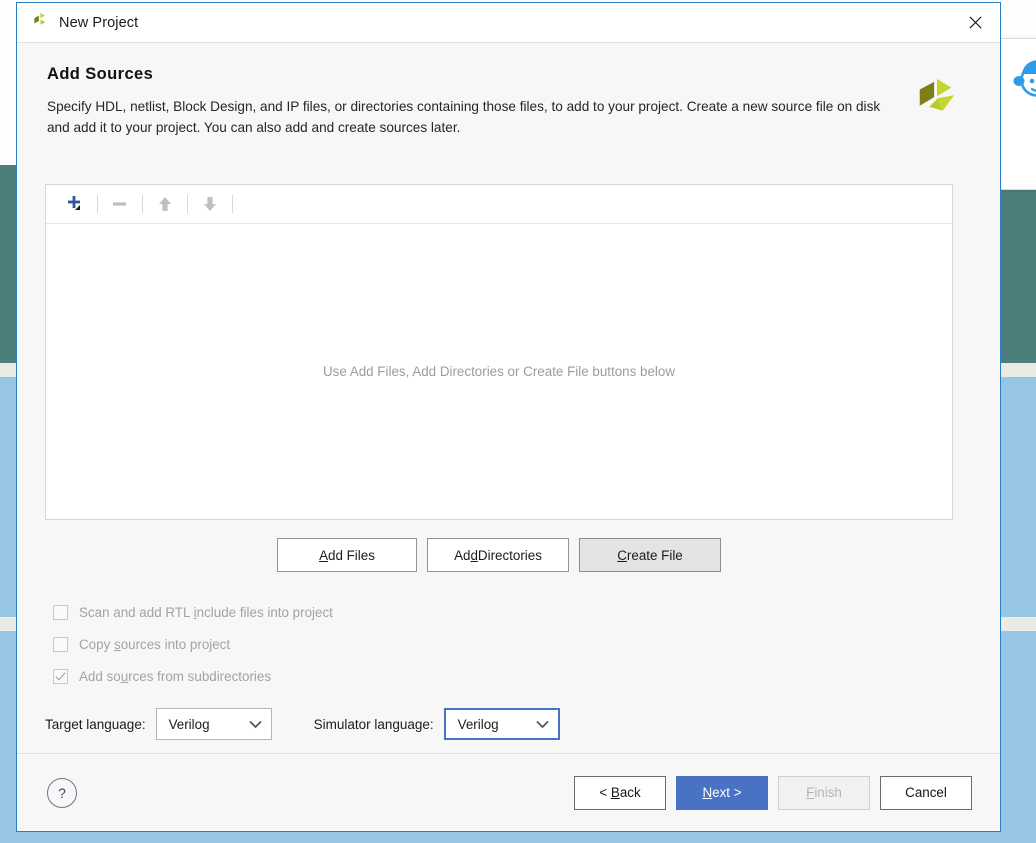 The height and width of the screenshot is (843, 1036). What do you see at coordinates (462, 555) in the screenshot?
I see `add-directories-label-pre: Ad` at bounding box center [462, 555].